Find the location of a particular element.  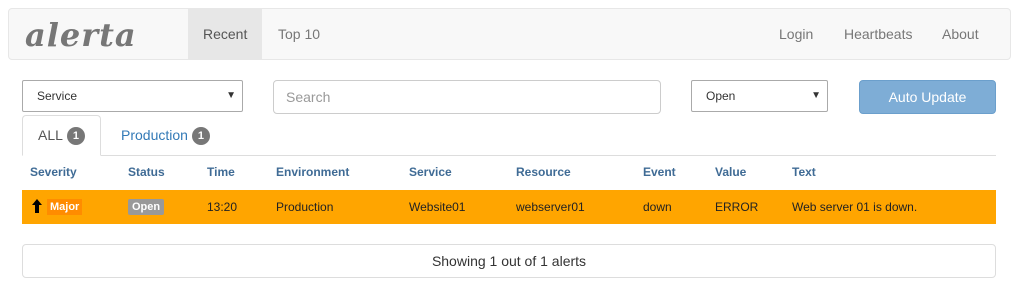

column-header-event: Event is located at coordinates (659, 172).